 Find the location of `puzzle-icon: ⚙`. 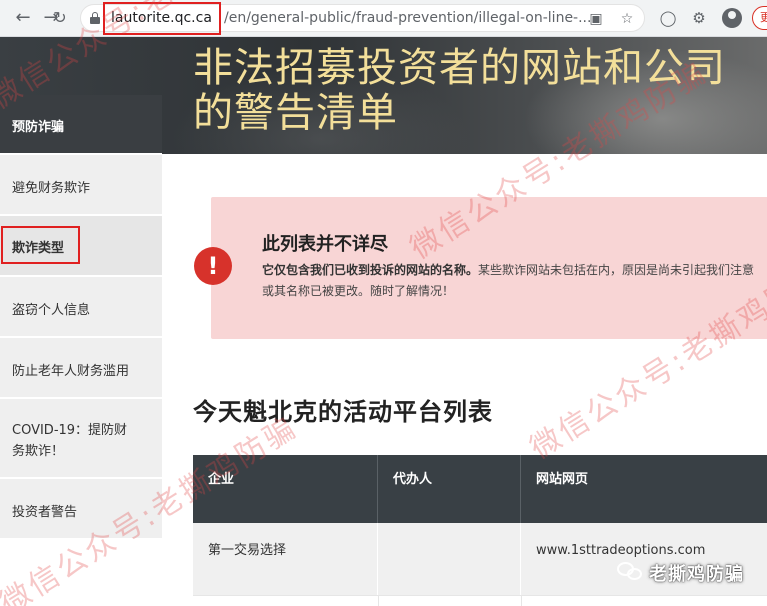

puzzle-icon: ⚙ is located at coordinates (699, 18).